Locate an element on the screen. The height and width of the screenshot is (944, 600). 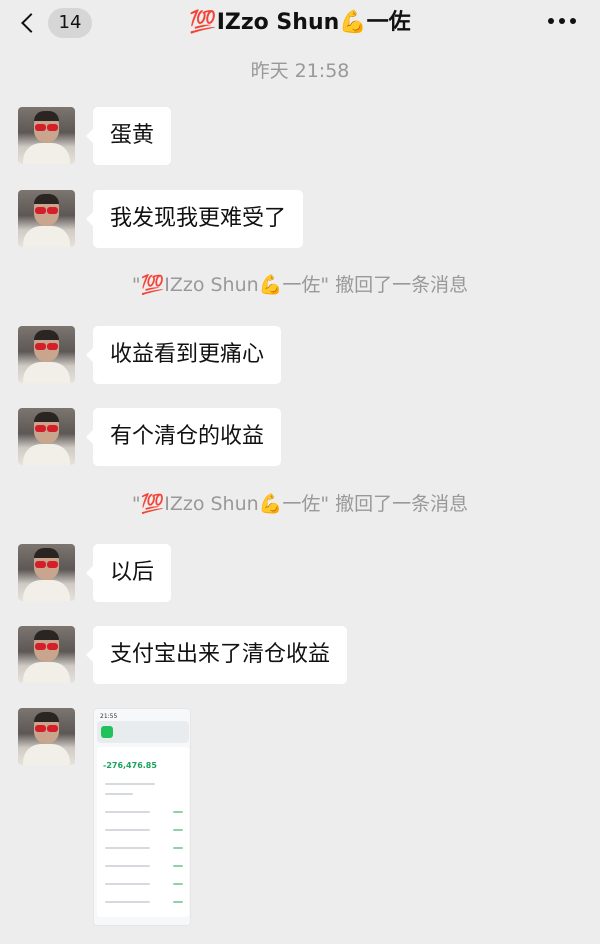
image-message: 21:55 -276,476.85 is located at coordinates (142, 817).